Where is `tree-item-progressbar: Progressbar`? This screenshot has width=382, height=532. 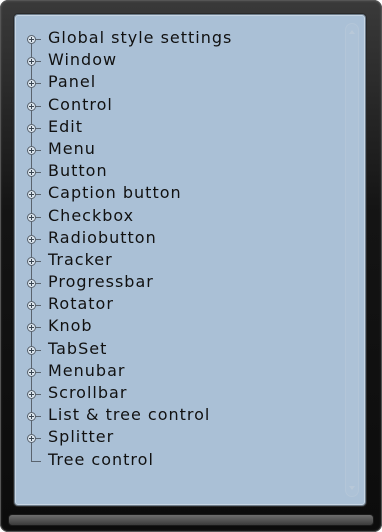 tree-item-progressbar: Progressbar is located at coordinates (126, 282).